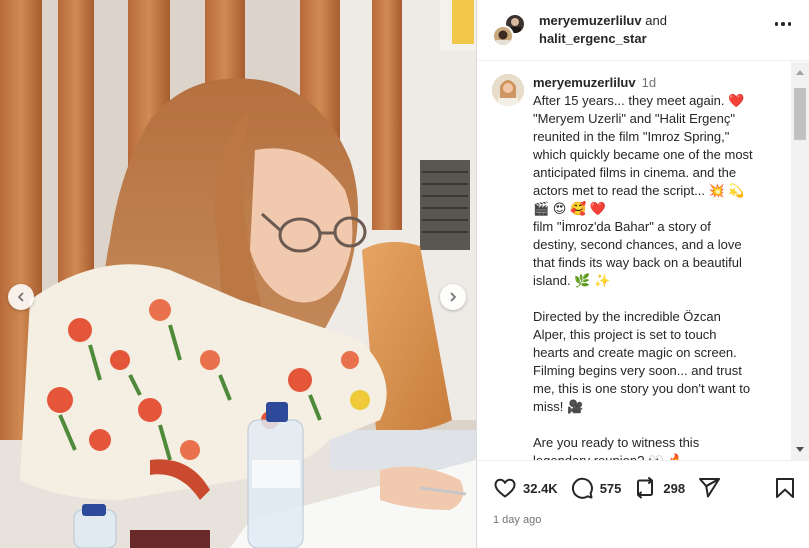  Describe the element at coordinates (569, 208) in the screenshot. I see `caption-line: 🎬 😍 🥰 ❤️` at that location.